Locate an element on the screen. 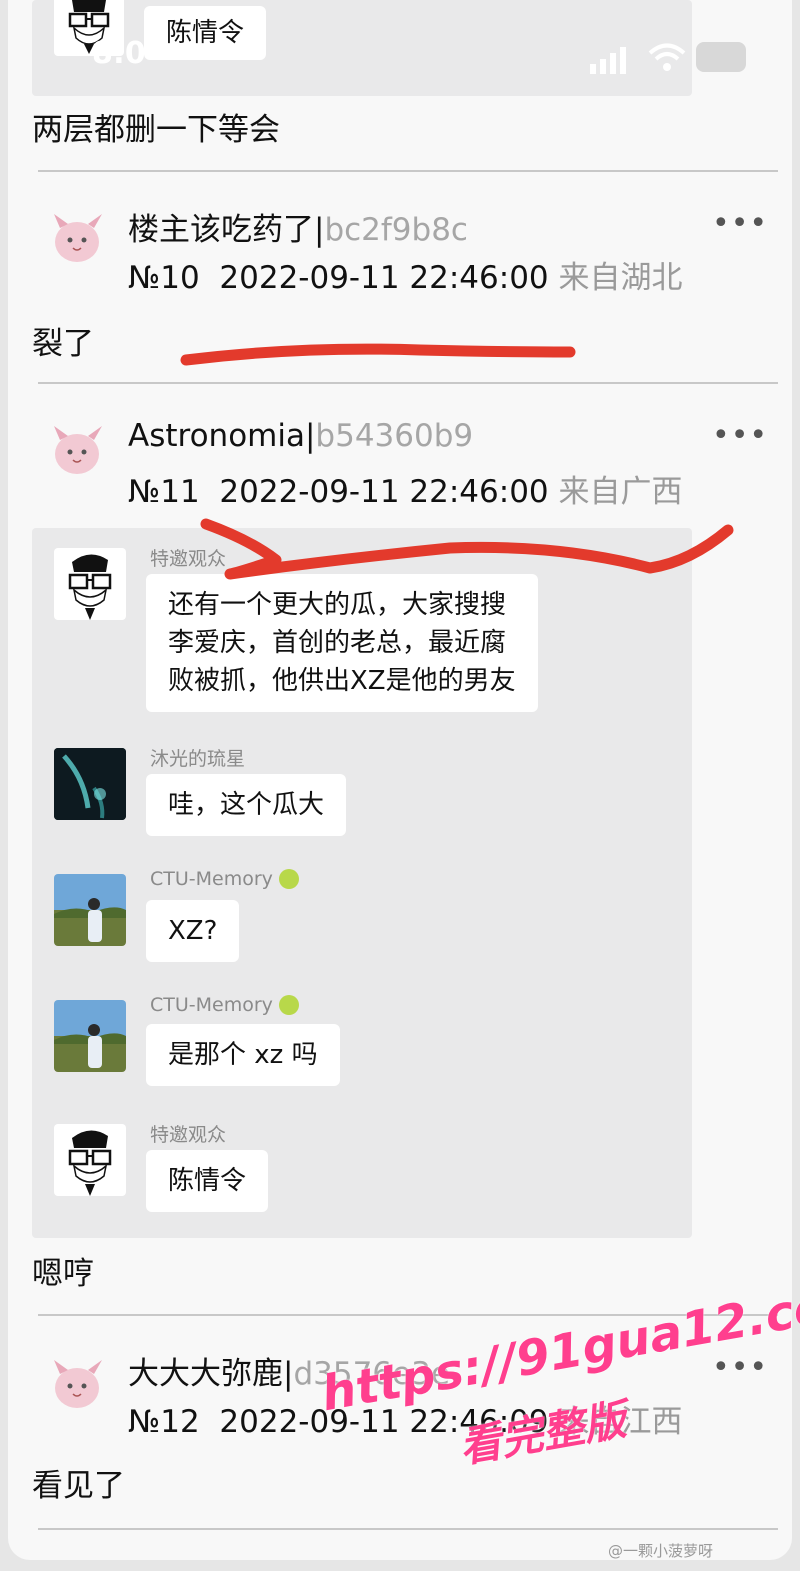  post-location: 来自湖北 is located at coordinates (620, 278).